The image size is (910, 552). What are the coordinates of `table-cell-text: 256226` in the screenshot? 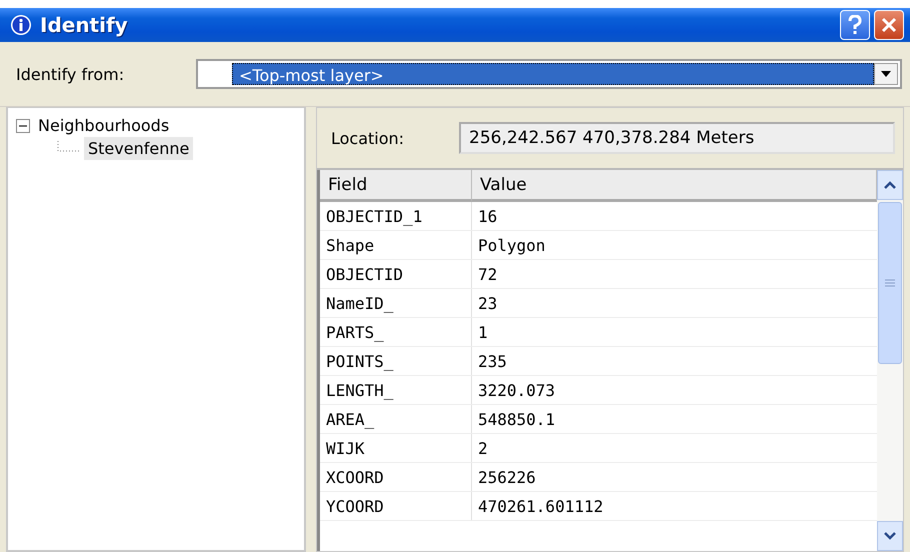 It's located at (507, 477).